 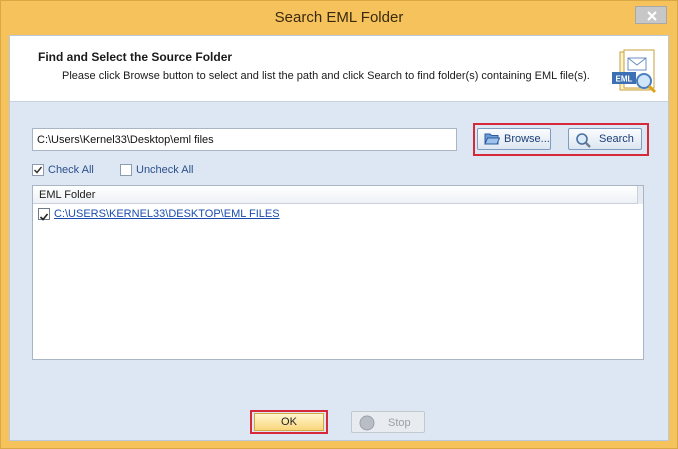 I want to click on search-button: Search, so click(x=605, y=139).